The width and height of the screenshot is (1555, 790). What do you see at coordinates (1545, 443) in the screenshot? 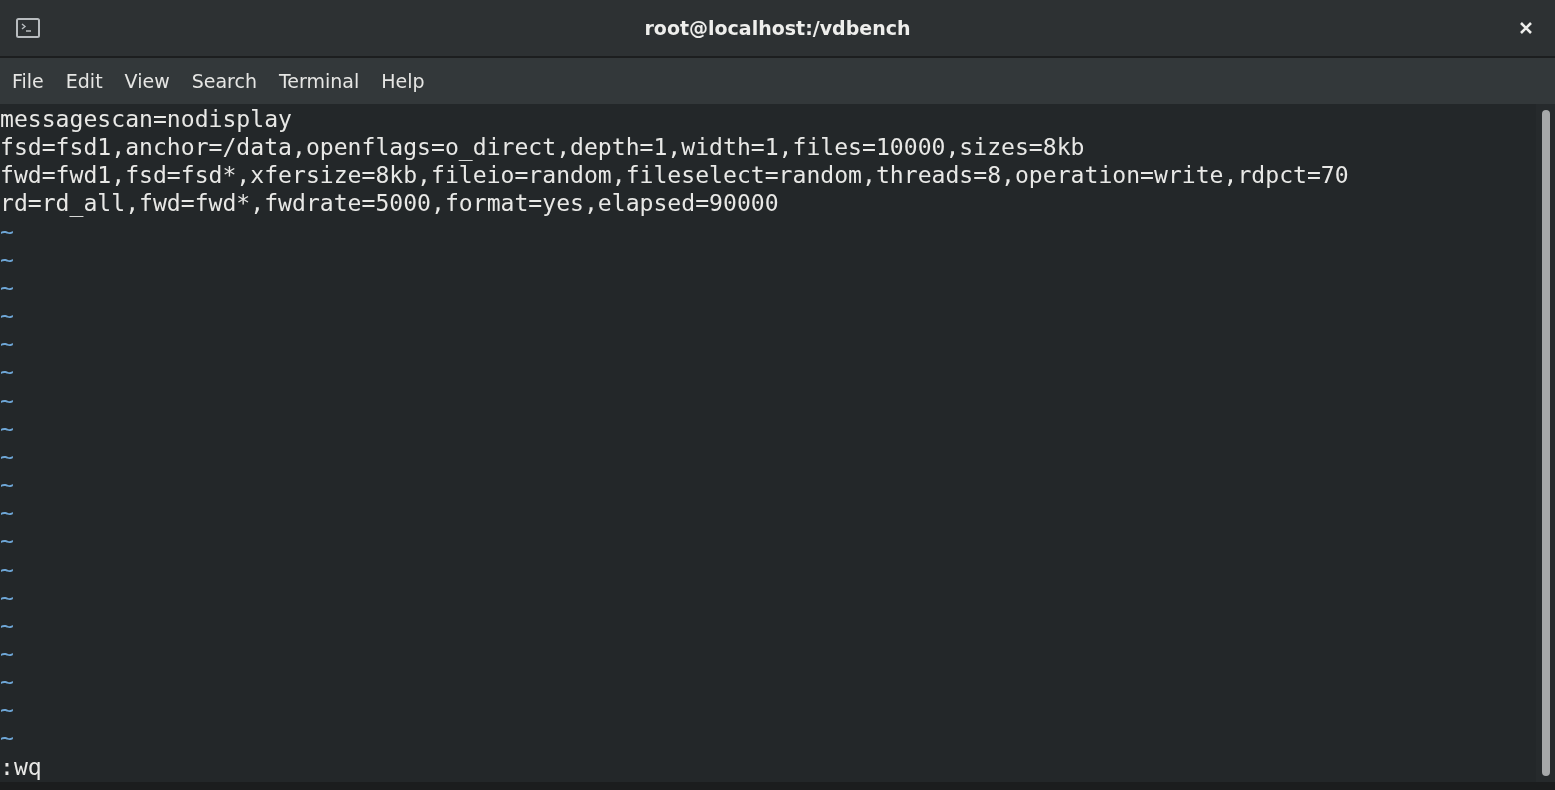
I see `scrollbar-thumb` at bounding box center [1545, 443].